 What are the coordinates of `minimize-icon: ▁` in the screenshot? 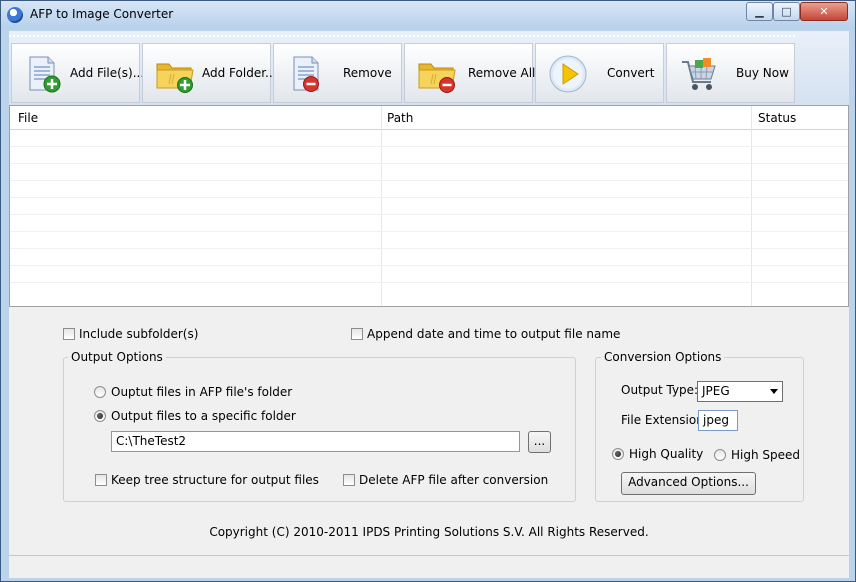 It's located at (759, 11).